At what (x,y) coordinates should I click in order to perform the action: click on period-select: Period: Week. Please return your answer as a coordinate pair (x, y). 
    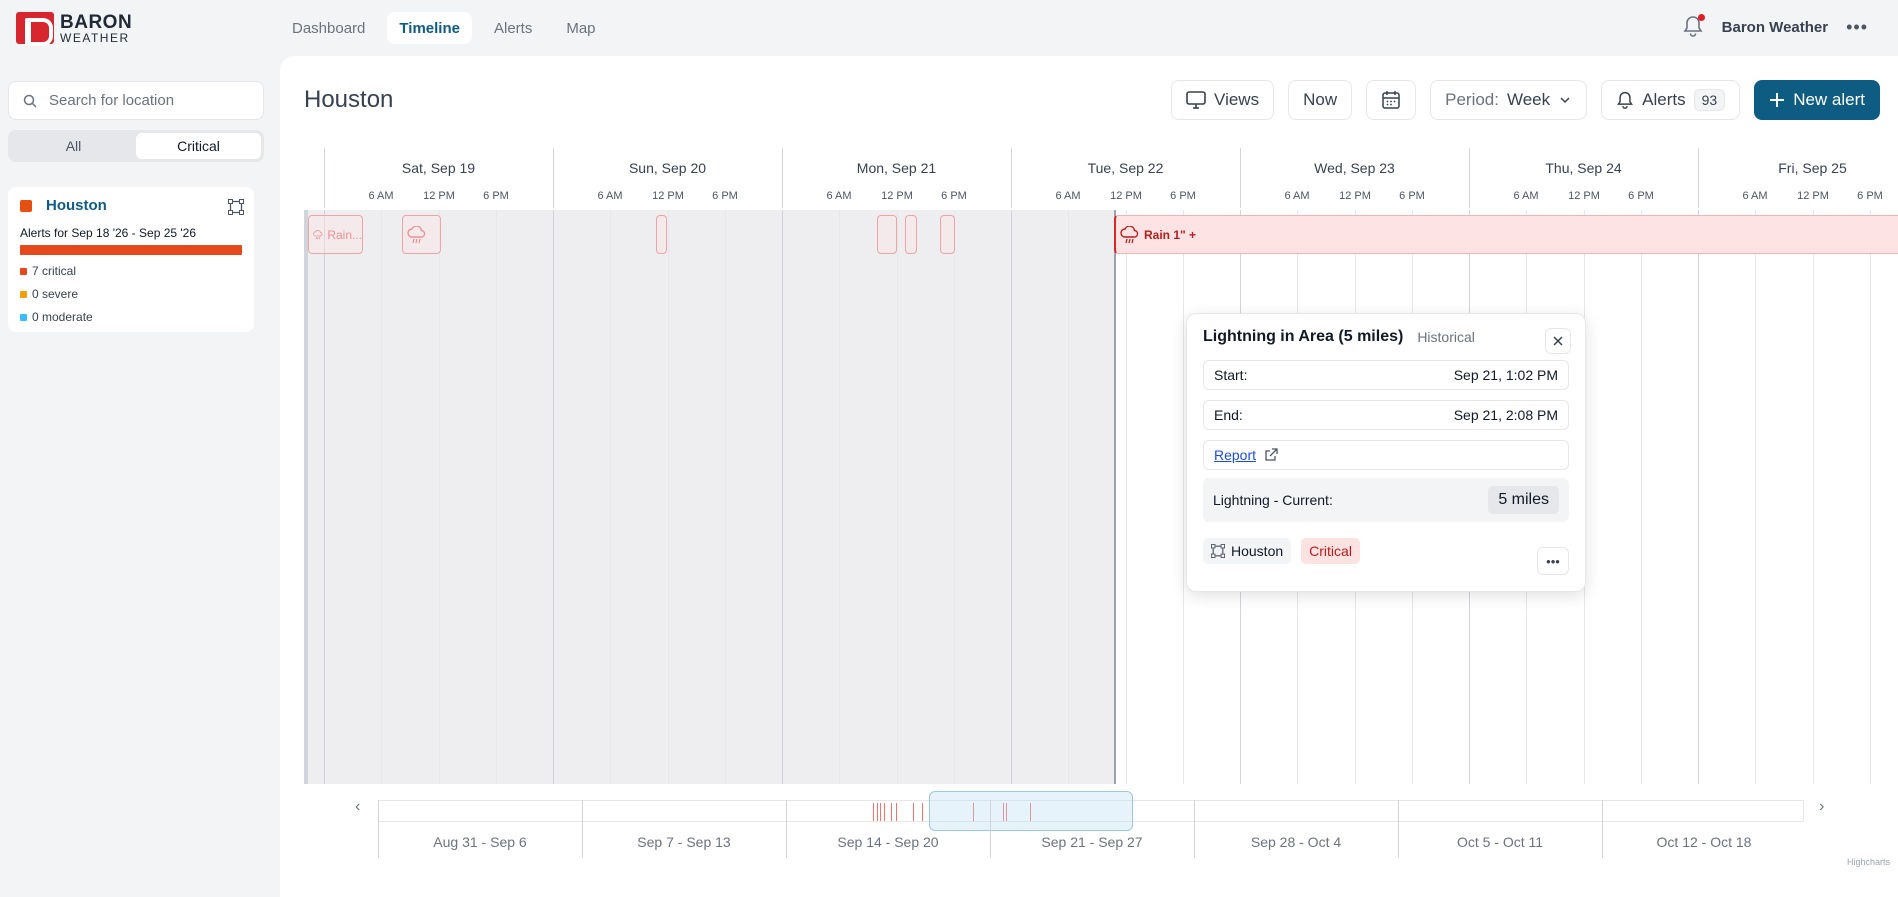
    Looking at the image, I should click on (1509, 100).